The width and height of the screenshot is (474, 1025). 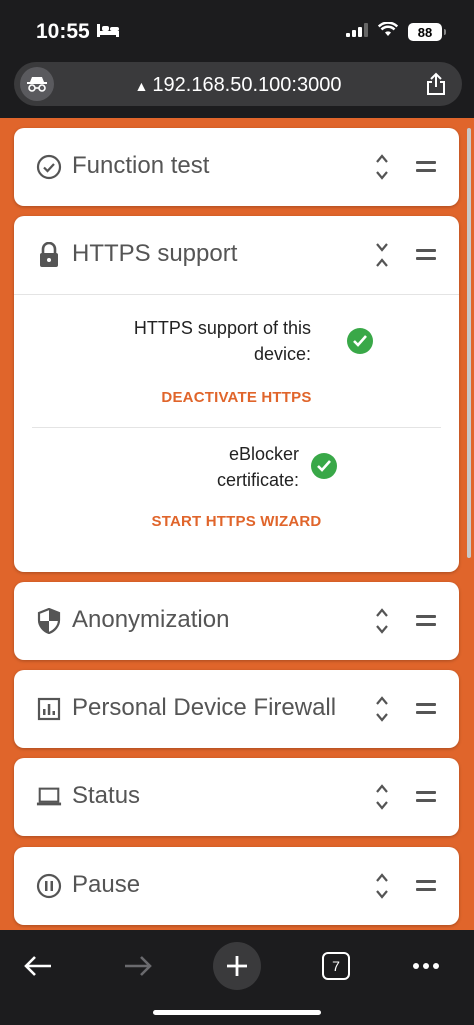 I want to click on https-support-label-line2: device:, so click(x=282, y=354).